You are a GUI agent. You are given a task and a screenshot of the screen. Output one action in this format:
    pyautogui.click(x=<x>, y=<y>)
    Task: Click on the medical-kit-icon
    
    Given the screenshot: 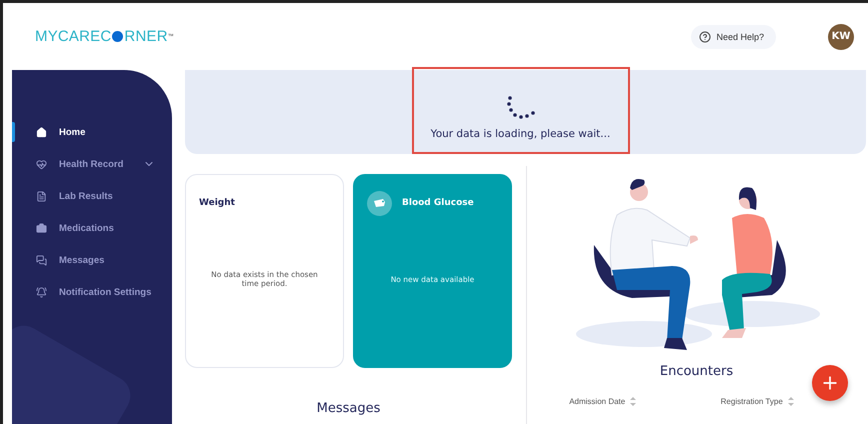 What is the action you would take?
    pyautogui.click(x=41, y=228)
    